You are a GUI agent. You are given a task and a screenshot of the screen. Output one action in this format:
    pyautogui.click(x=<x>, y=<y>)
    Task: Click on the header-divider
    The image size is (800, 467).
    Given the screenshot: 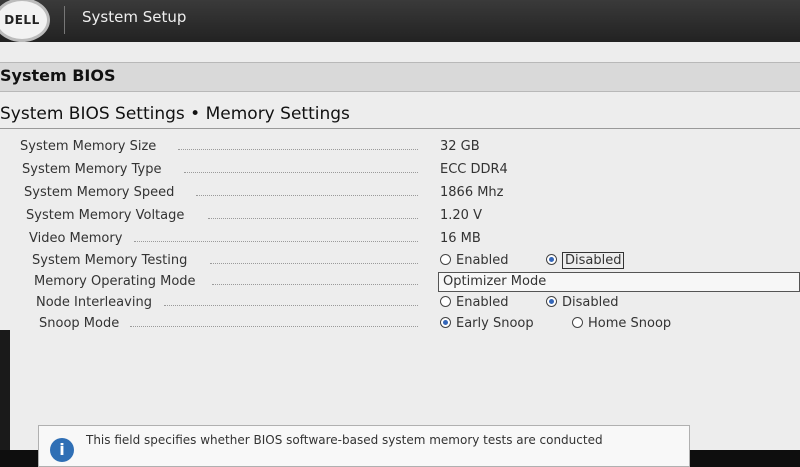 What is the action you would take?
    pyautogui.click(x=64, y=20)
    